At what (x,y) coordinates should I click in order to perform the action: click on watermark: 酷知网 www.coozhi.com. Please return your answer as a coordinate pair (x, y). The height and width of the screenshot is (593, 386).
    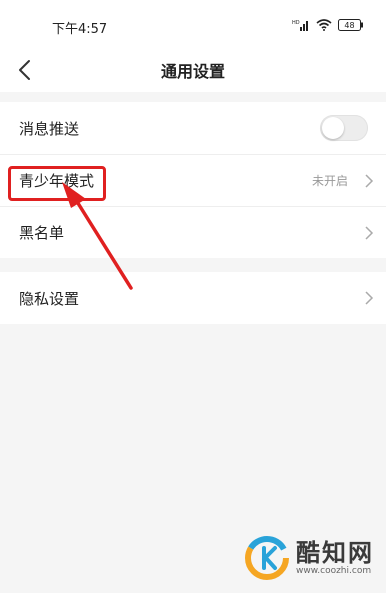
    Looking at the image, I should click on (309, 558).